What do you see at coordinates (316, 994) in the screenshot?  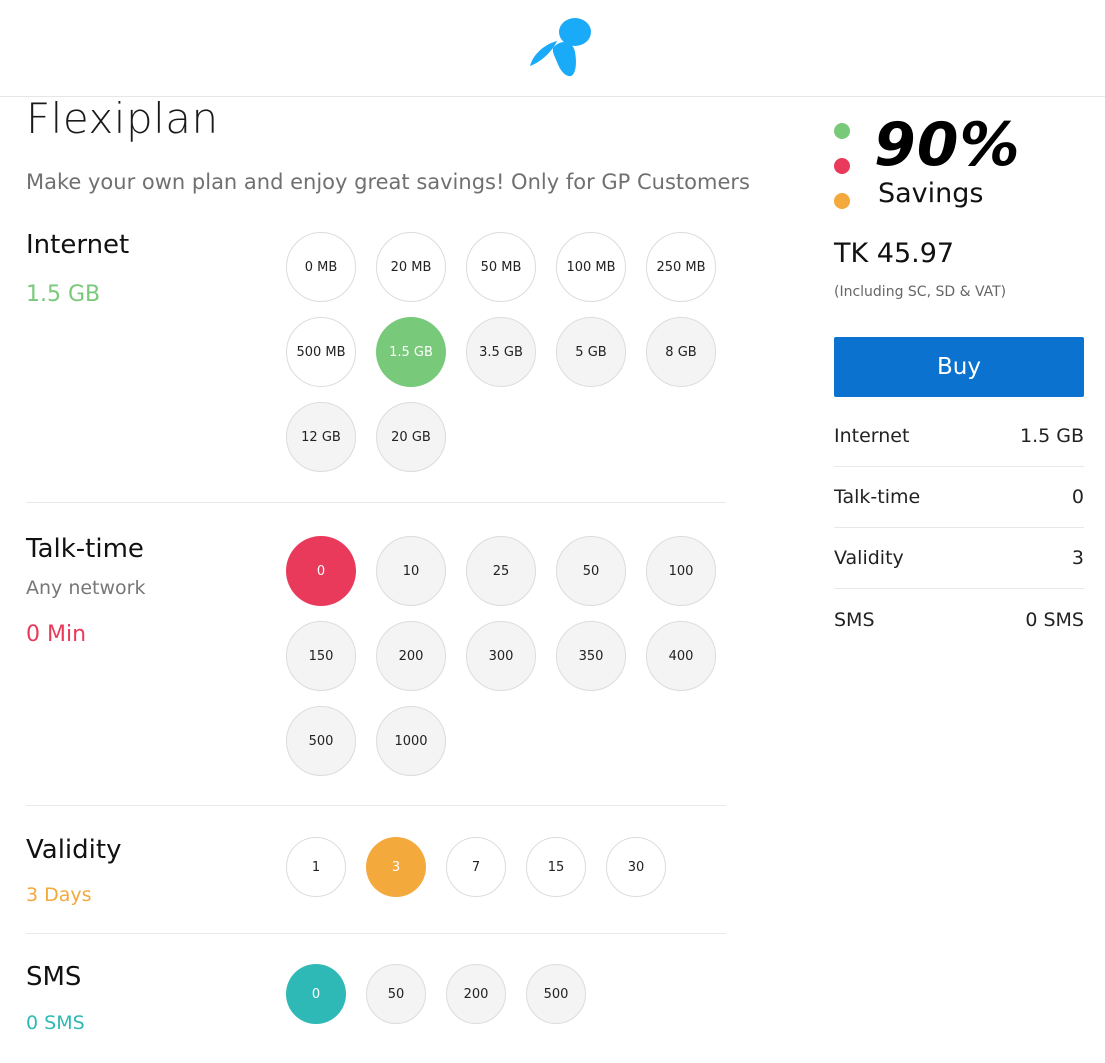 I see `sms-option: 0` at bounding box center [316, 994].